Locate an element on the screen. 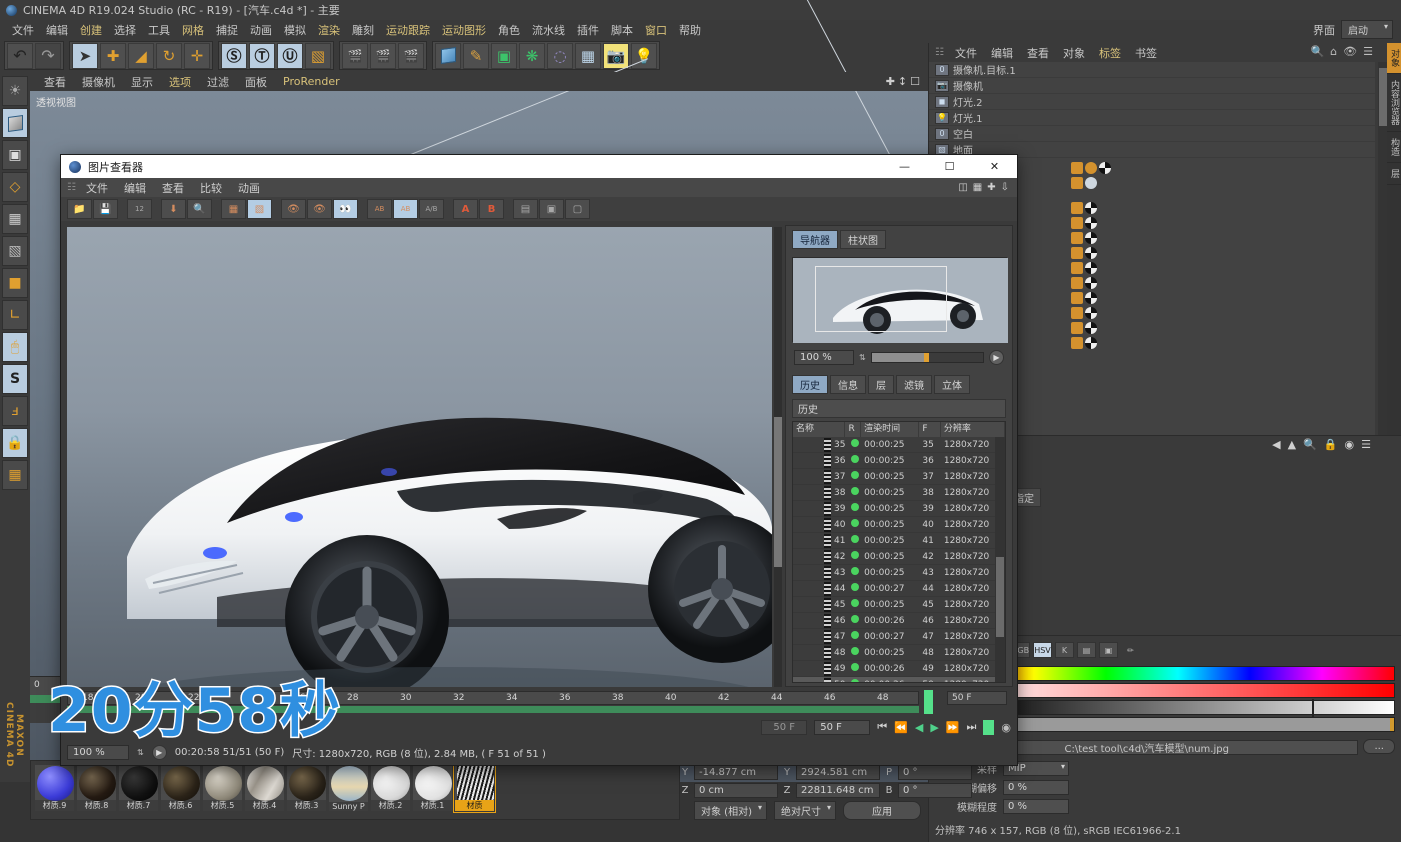 Image resolution: width=1401 pixels, height=842 pixels. axis-mode-tool: ∟ is located at coordinates (15, 315).